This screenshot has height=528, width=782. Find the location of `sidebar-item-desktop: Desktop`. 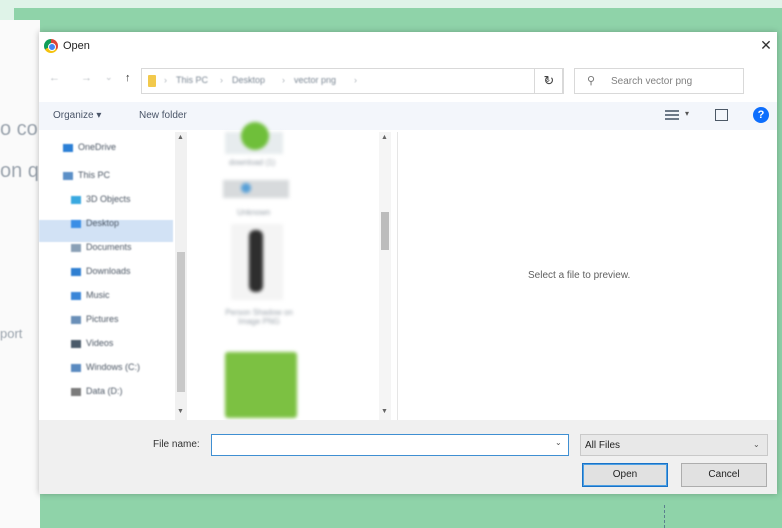

sidebar-item-desktop: Desktop is located at coordinates (95, 228).